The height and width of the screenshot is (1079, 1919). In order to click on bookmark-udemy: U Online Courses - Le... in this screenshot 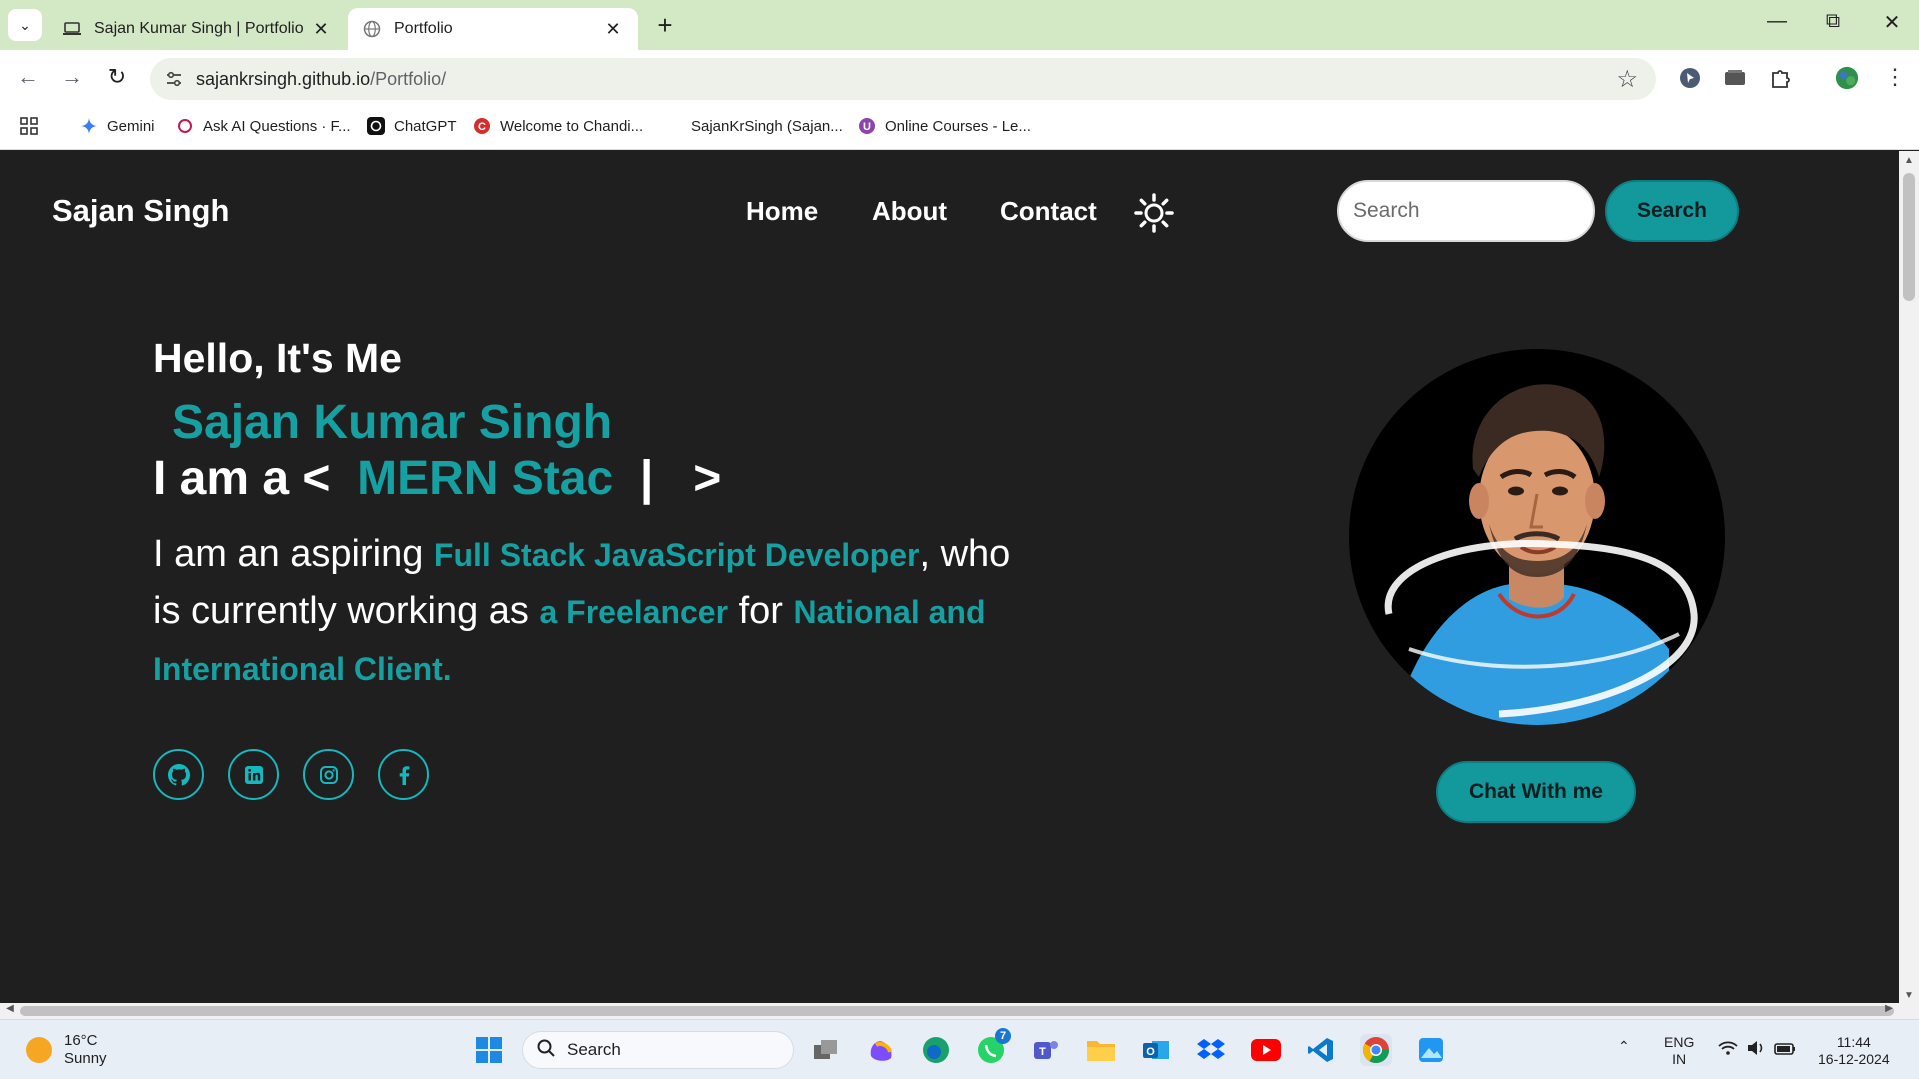, I will do `click(944, 126)`.